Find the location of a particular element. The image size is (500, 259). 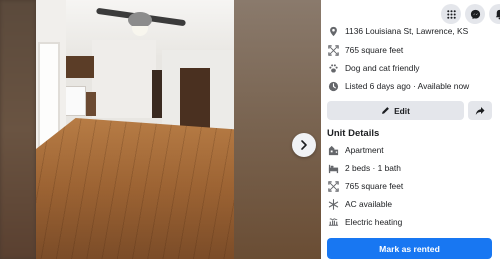

unit-detail-label: 2 beds · 1 bath is located at coordinates (373, 168).